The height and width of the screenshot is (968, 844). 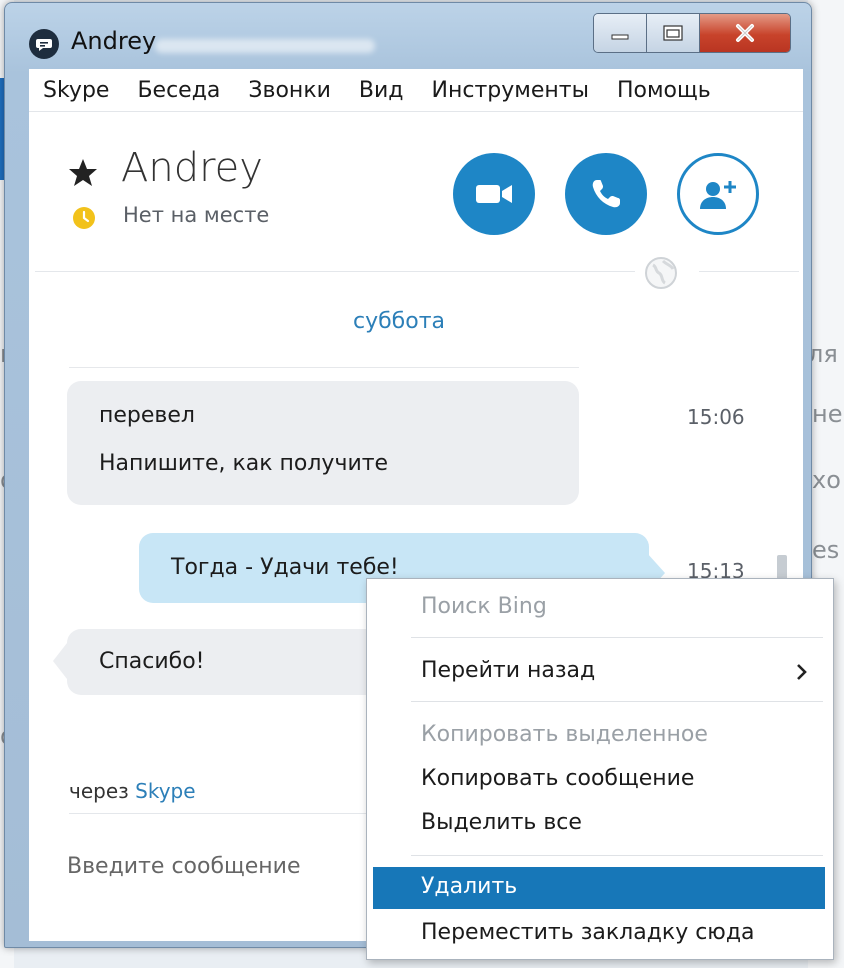 I want to click on menu-calls: Звонки, so click(x=289, y=90).